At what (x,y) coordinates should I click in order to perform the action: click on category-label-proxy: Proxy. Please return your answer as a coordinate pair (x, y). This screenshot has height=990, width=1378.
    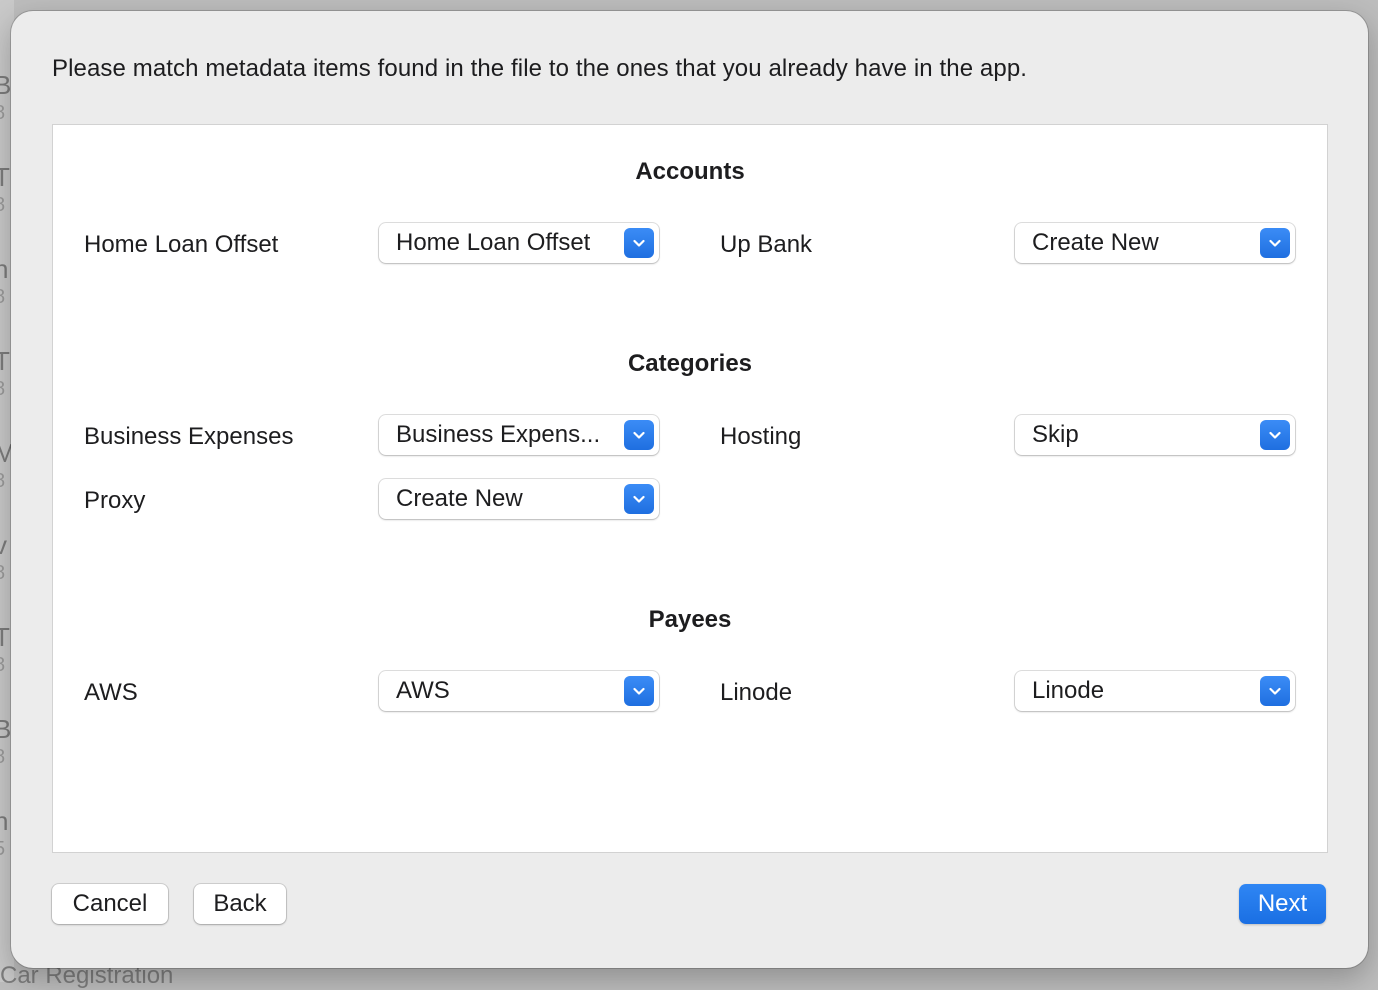
    Looking at the image, I should click on (115, 500).